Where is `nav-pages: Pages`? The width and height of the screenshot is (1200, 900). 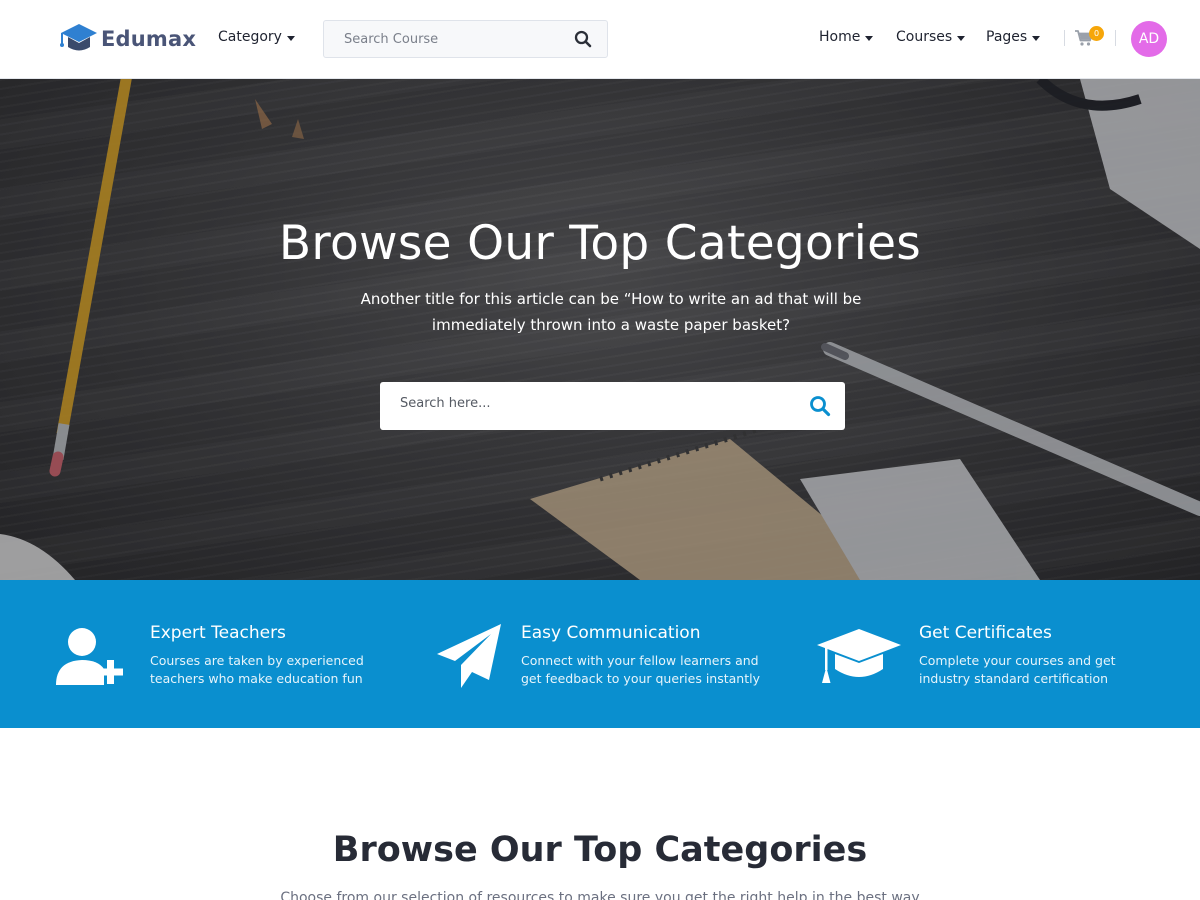 nav-pages: Pages is located at coordinates (1013, 37).